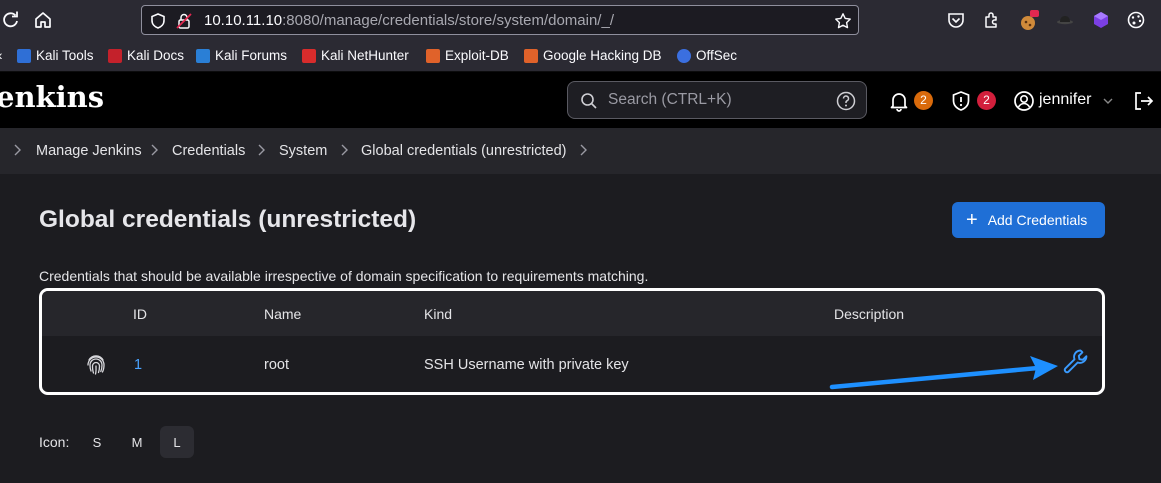 The height and width of the screenshot is (483, 1161). What do you see at coordinates (717, 55) in the screenshot?
I see `bookmark-label: OffSec` at bounding box center [717, 55].